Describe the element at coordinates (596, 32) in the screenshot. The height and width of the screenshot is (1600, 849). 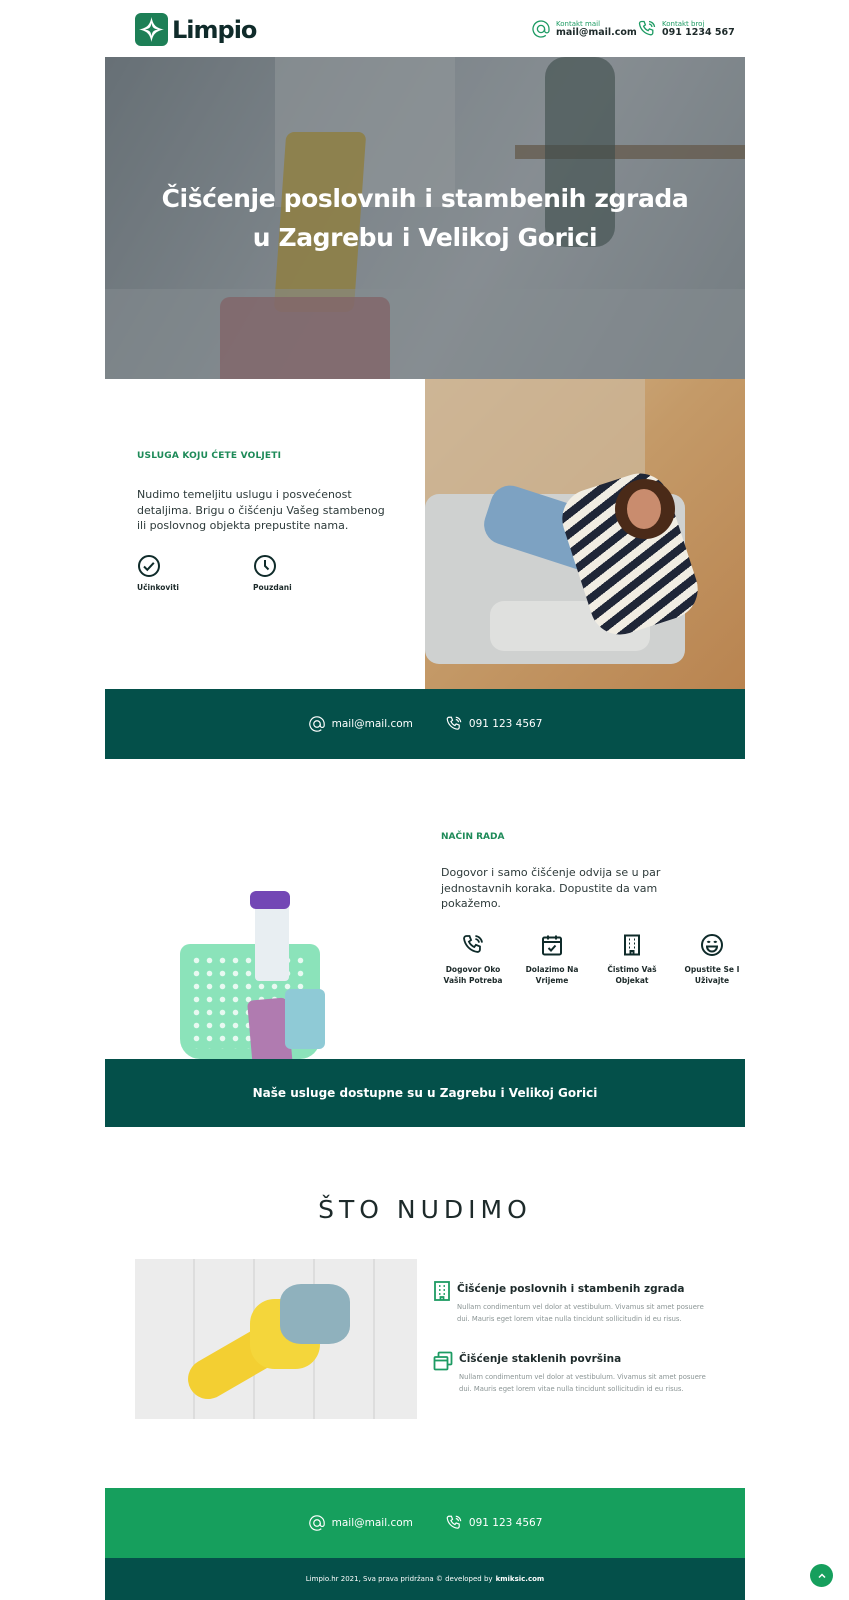
I see `contact-mail-value: mail@mail.com` at that location.